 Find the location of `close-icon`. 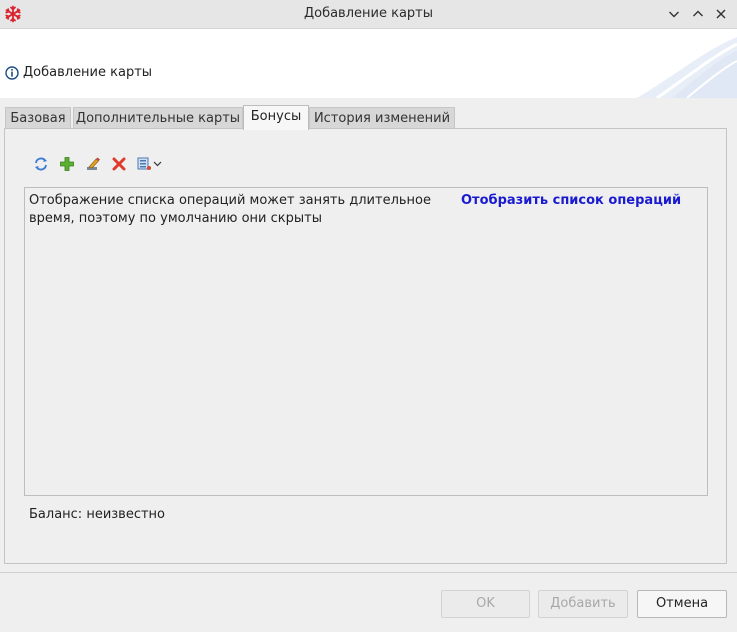

close-icon is located at coordinates (721, 14).